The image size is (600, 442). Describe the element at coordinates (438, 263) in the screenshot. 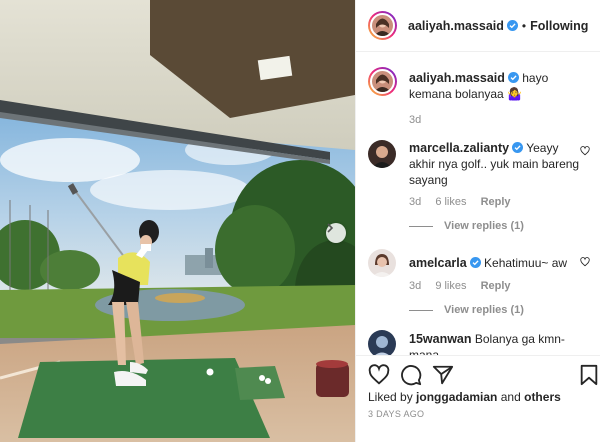

I see `commenter-username: amelcarla` at that location.